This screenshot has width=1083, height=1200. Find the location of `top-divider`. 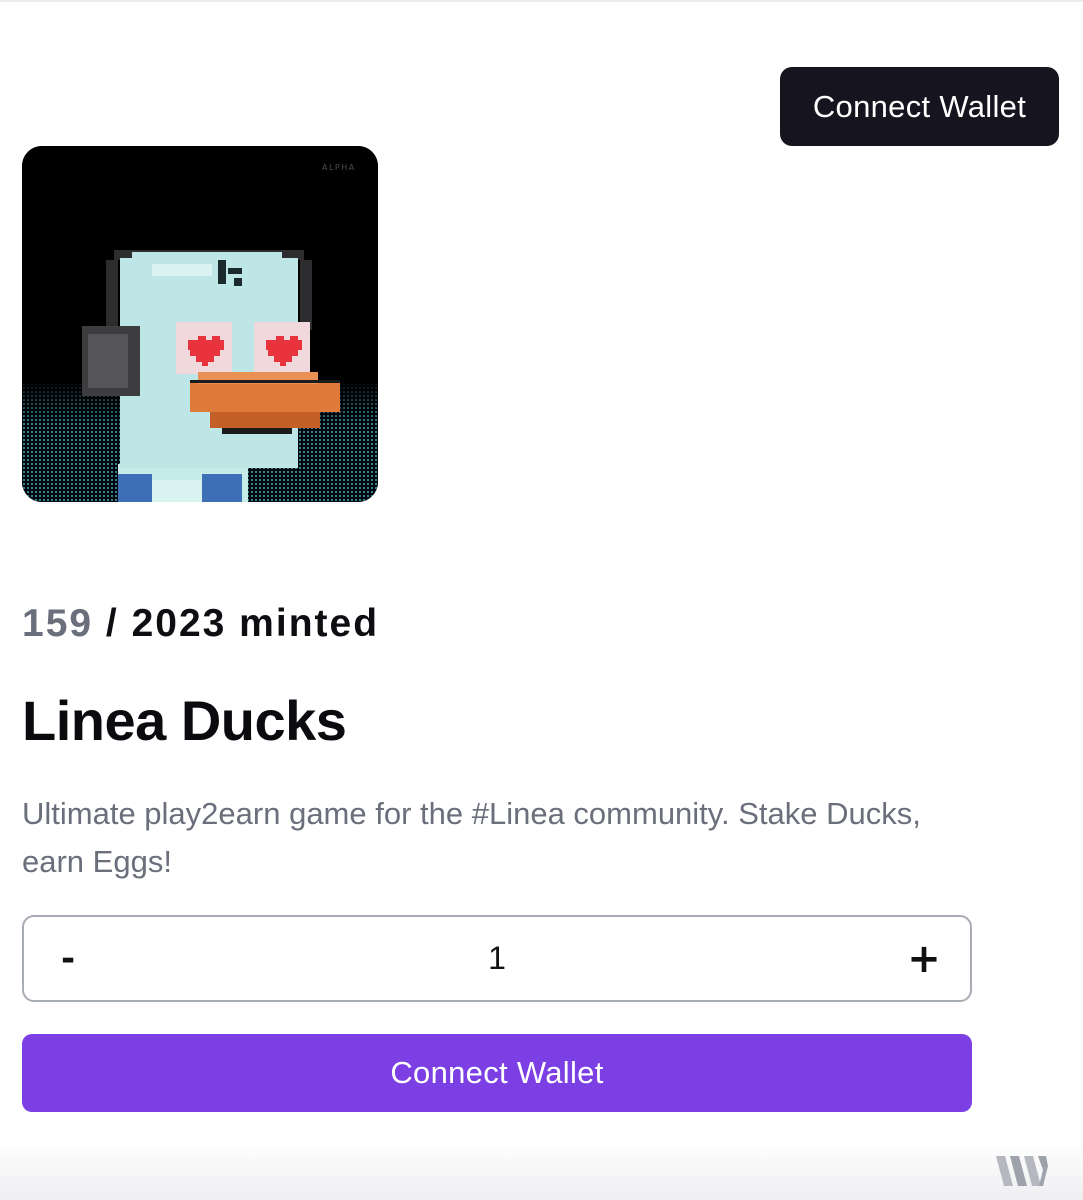

top-divider is located at coordinates (541, 1).